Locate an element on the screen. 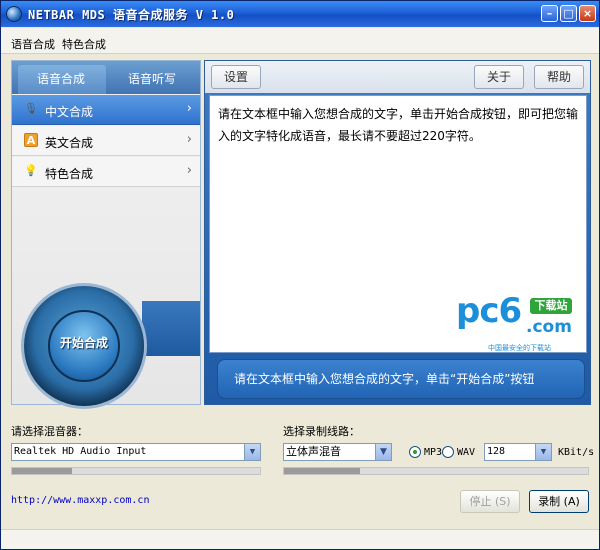 Image resolution: width=600 pixels, height=550 pixels. close-icon: × is located at coordinates (587, 13).